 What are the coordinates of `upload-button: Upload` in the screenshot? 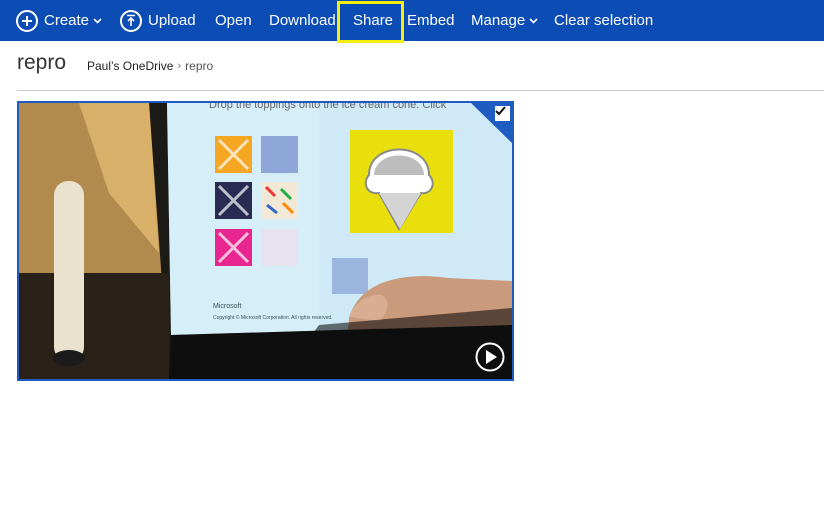 It's located at (158, 20).